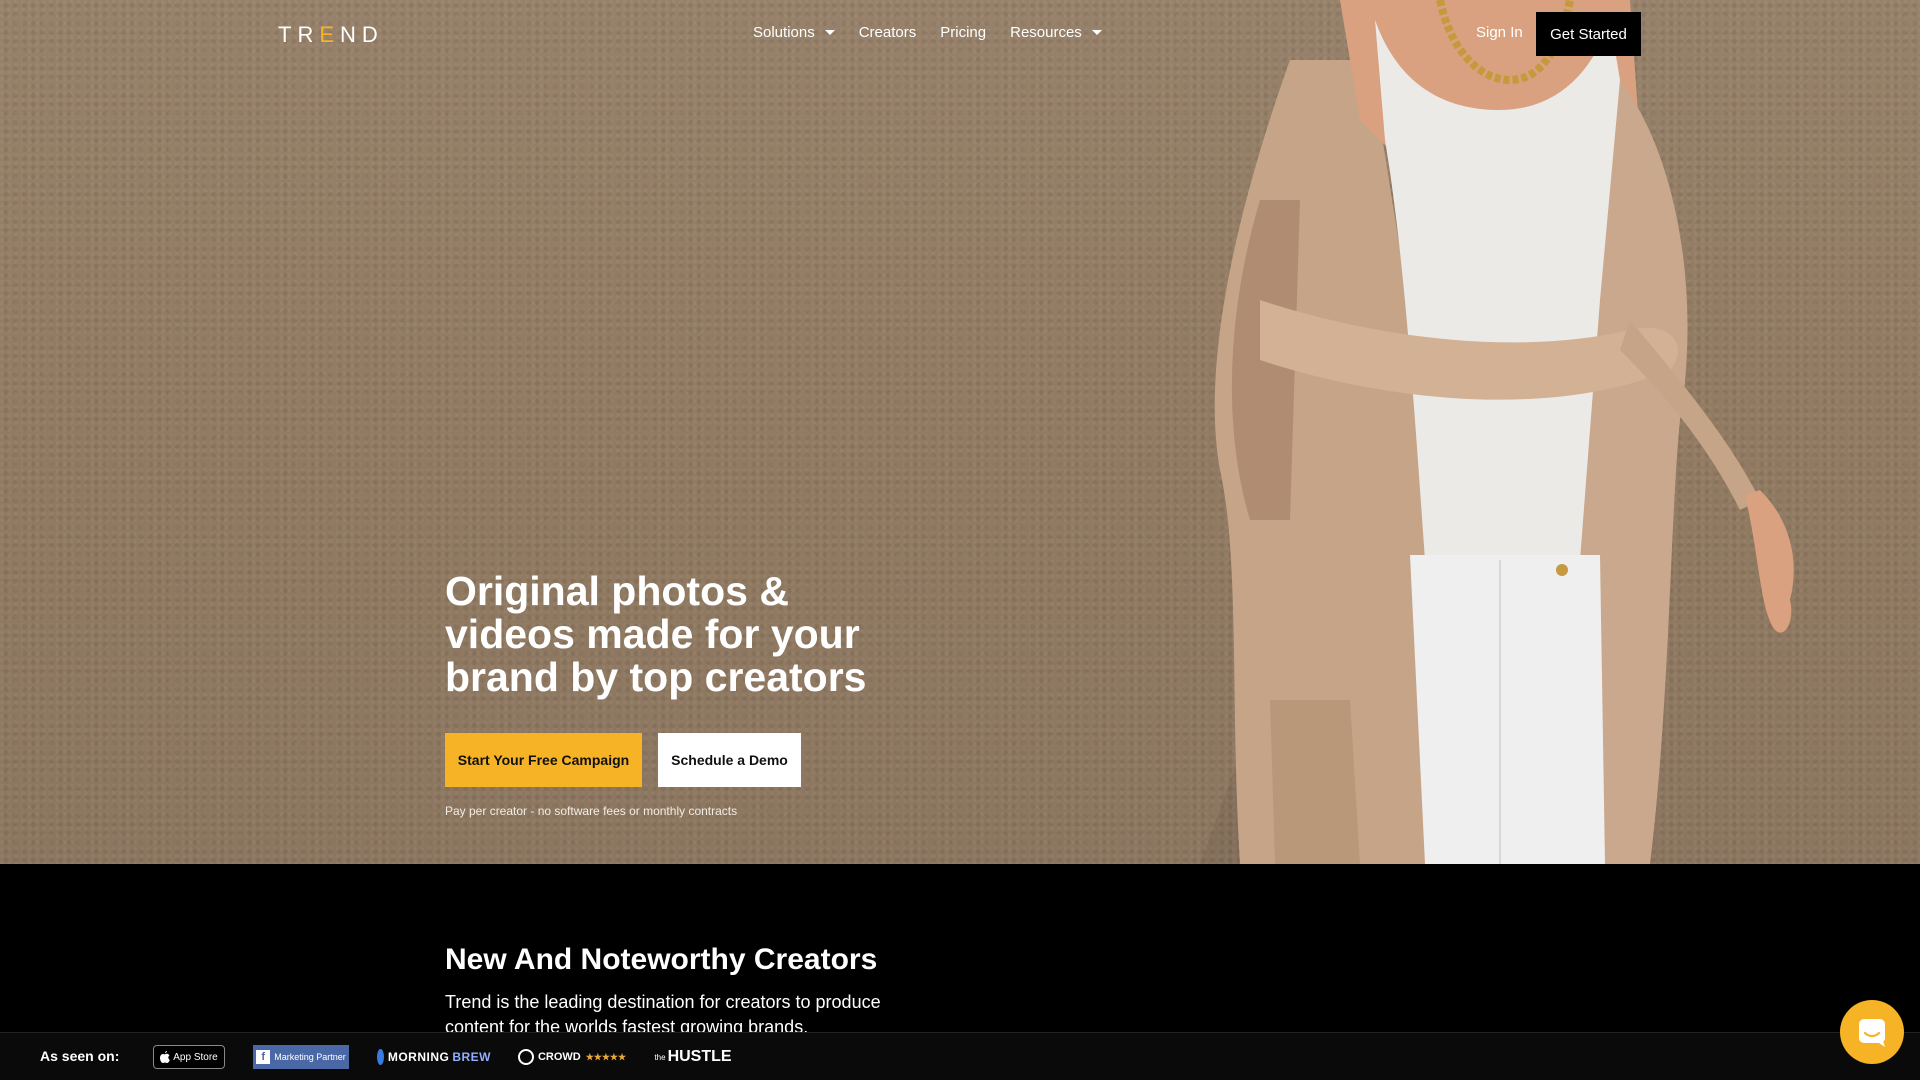 The image size is (1920, 1080). Describe the element at coordinates (380, 1057) in the screenshot. I see `morning-brew-icon` at that location.